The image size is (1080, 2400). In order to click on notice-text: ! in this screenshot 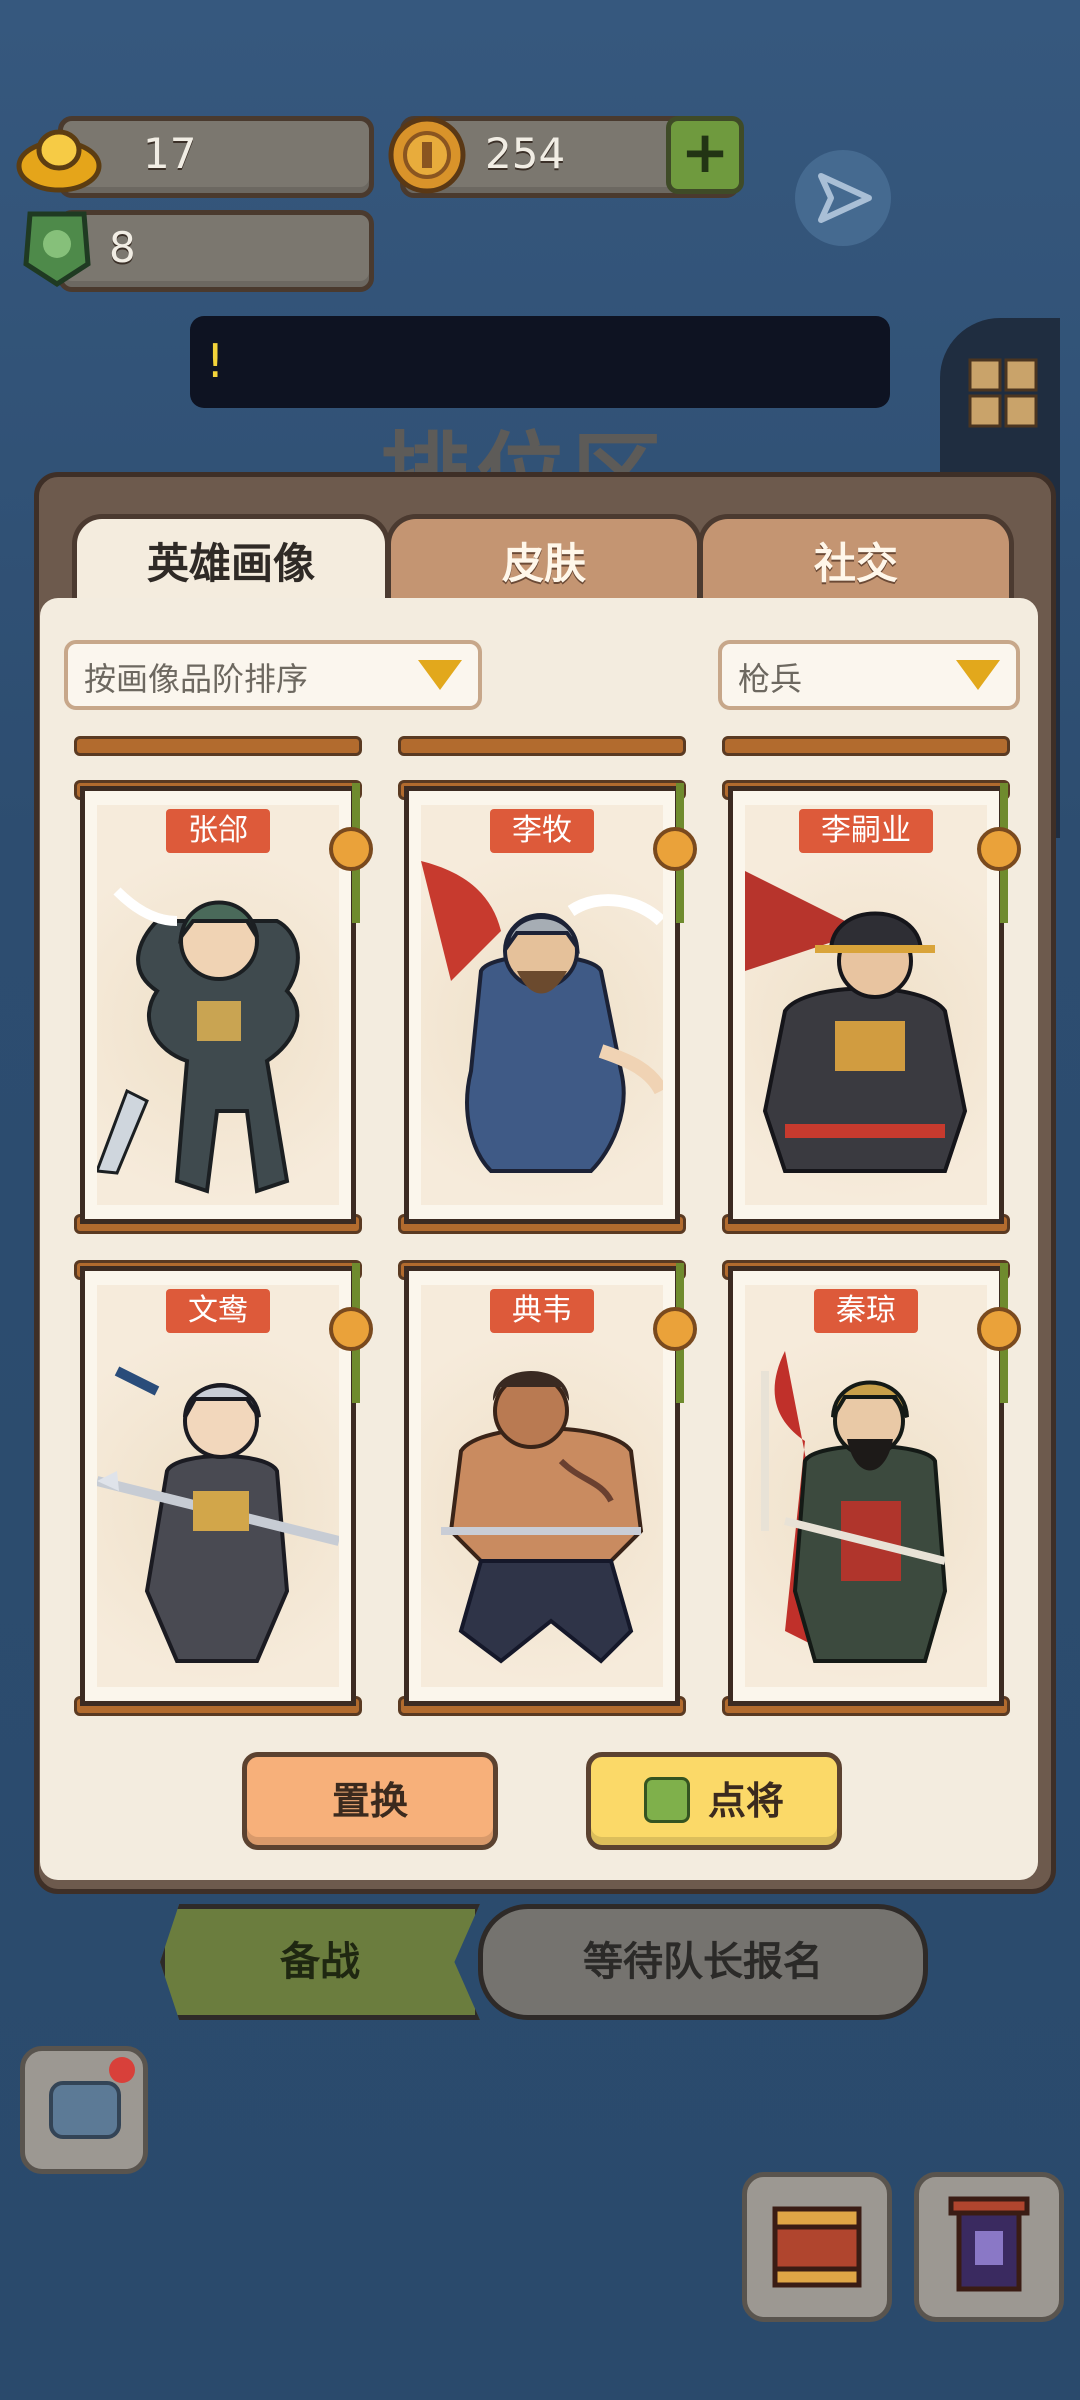, I will do `click(215, 361)`.